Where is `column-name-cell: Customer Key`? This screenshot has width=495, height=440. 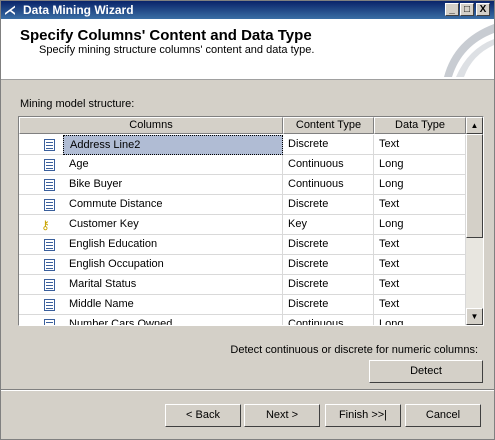
column-name-cell: Customer Key is located at coordinates (173, 225).